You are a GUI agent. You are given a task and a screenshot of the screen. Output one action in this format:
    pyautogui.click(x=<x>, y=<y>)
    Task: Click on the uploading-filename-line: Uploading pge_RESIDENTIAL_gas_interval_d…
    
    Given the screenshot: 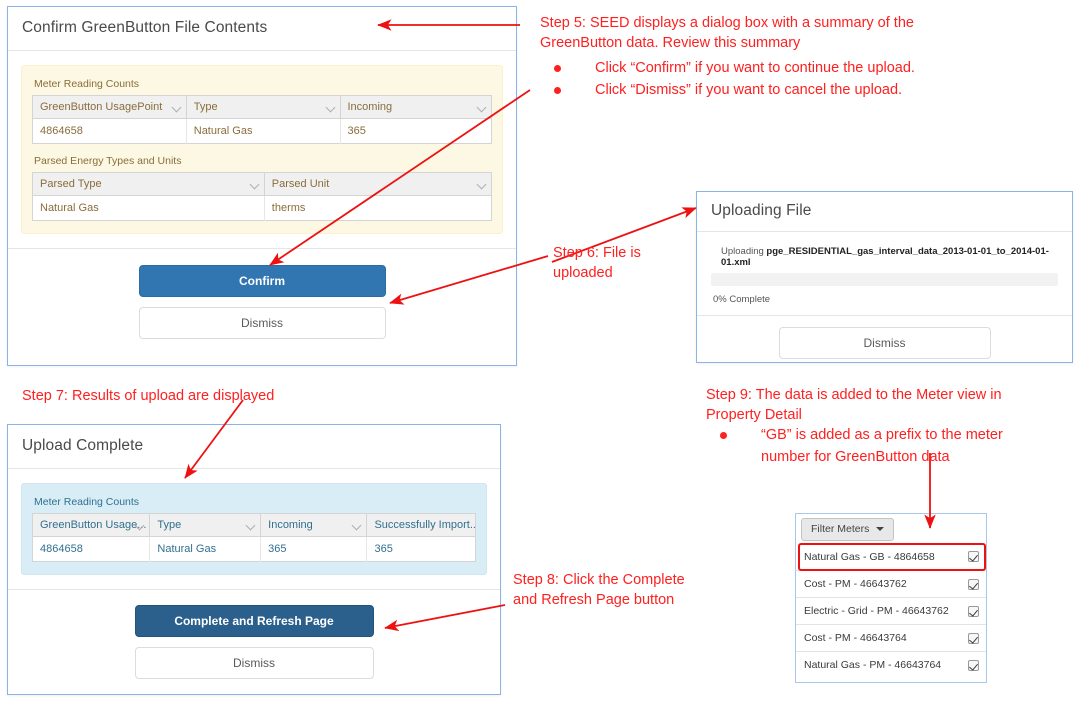 What is the action you would take?
    pyautogui.click(x=889, y=257)
    